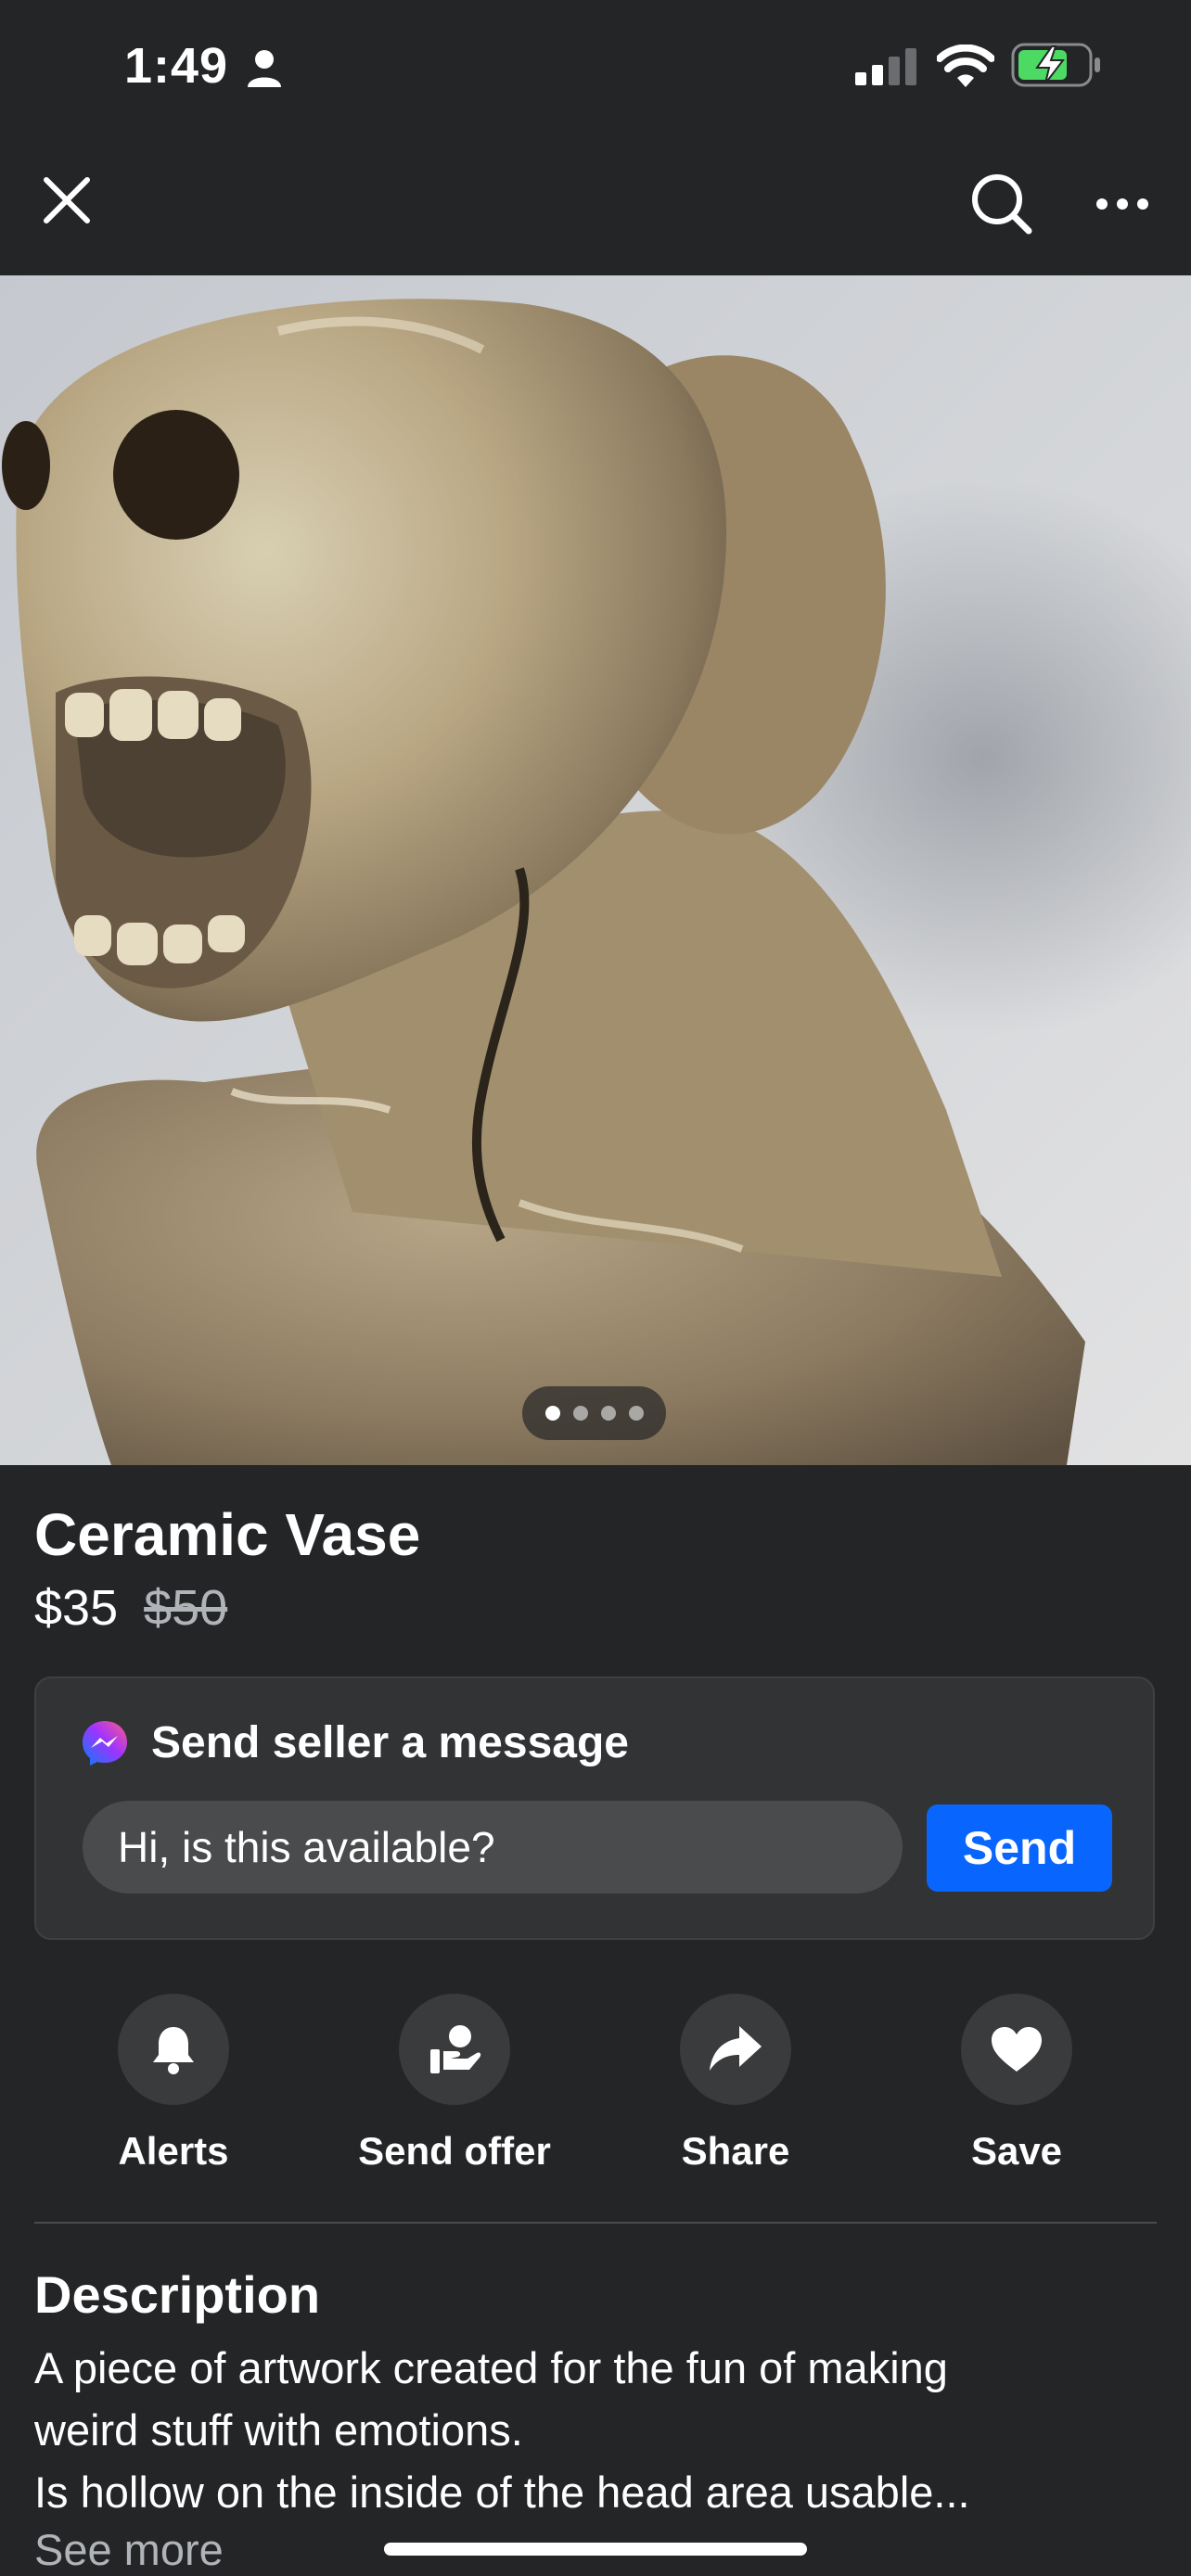  I want to click on send-button: Send, so click(1019, 1848).